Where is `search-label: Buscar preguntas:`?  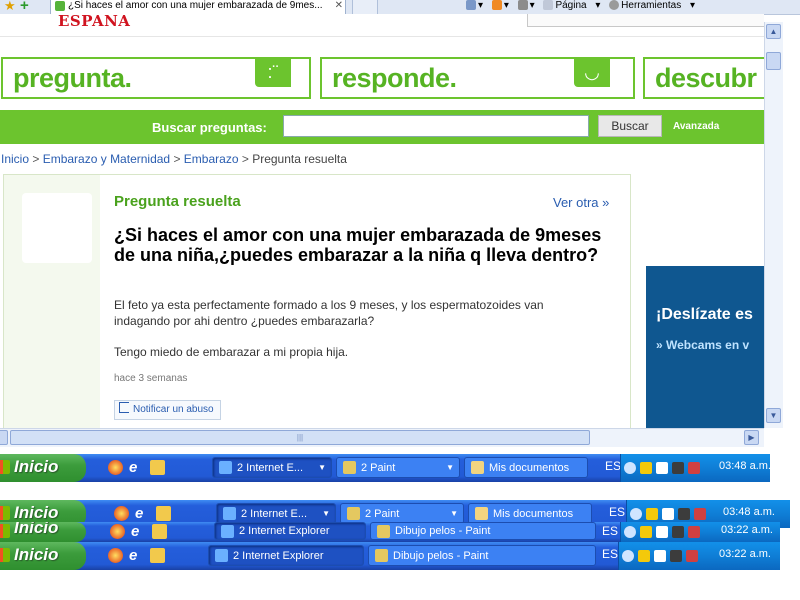 search-label: Buscar preguntas: is located at coordinates (209, 127).